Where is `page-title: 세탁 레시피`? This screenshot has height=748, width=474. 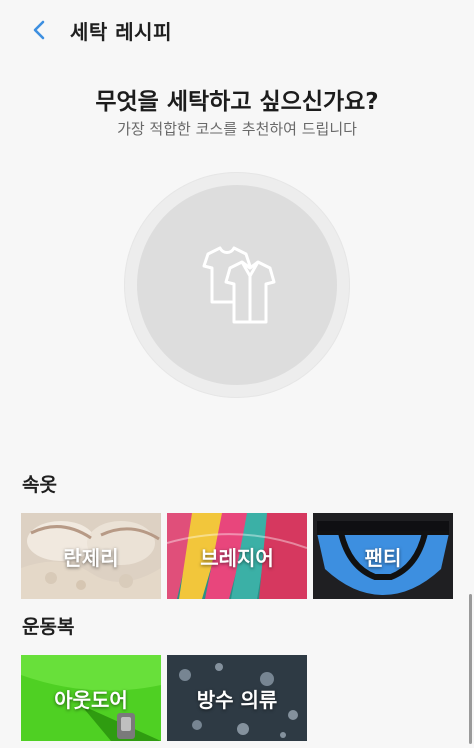 page-title: 세탁 레시피 is located at coordinates (121, 31).